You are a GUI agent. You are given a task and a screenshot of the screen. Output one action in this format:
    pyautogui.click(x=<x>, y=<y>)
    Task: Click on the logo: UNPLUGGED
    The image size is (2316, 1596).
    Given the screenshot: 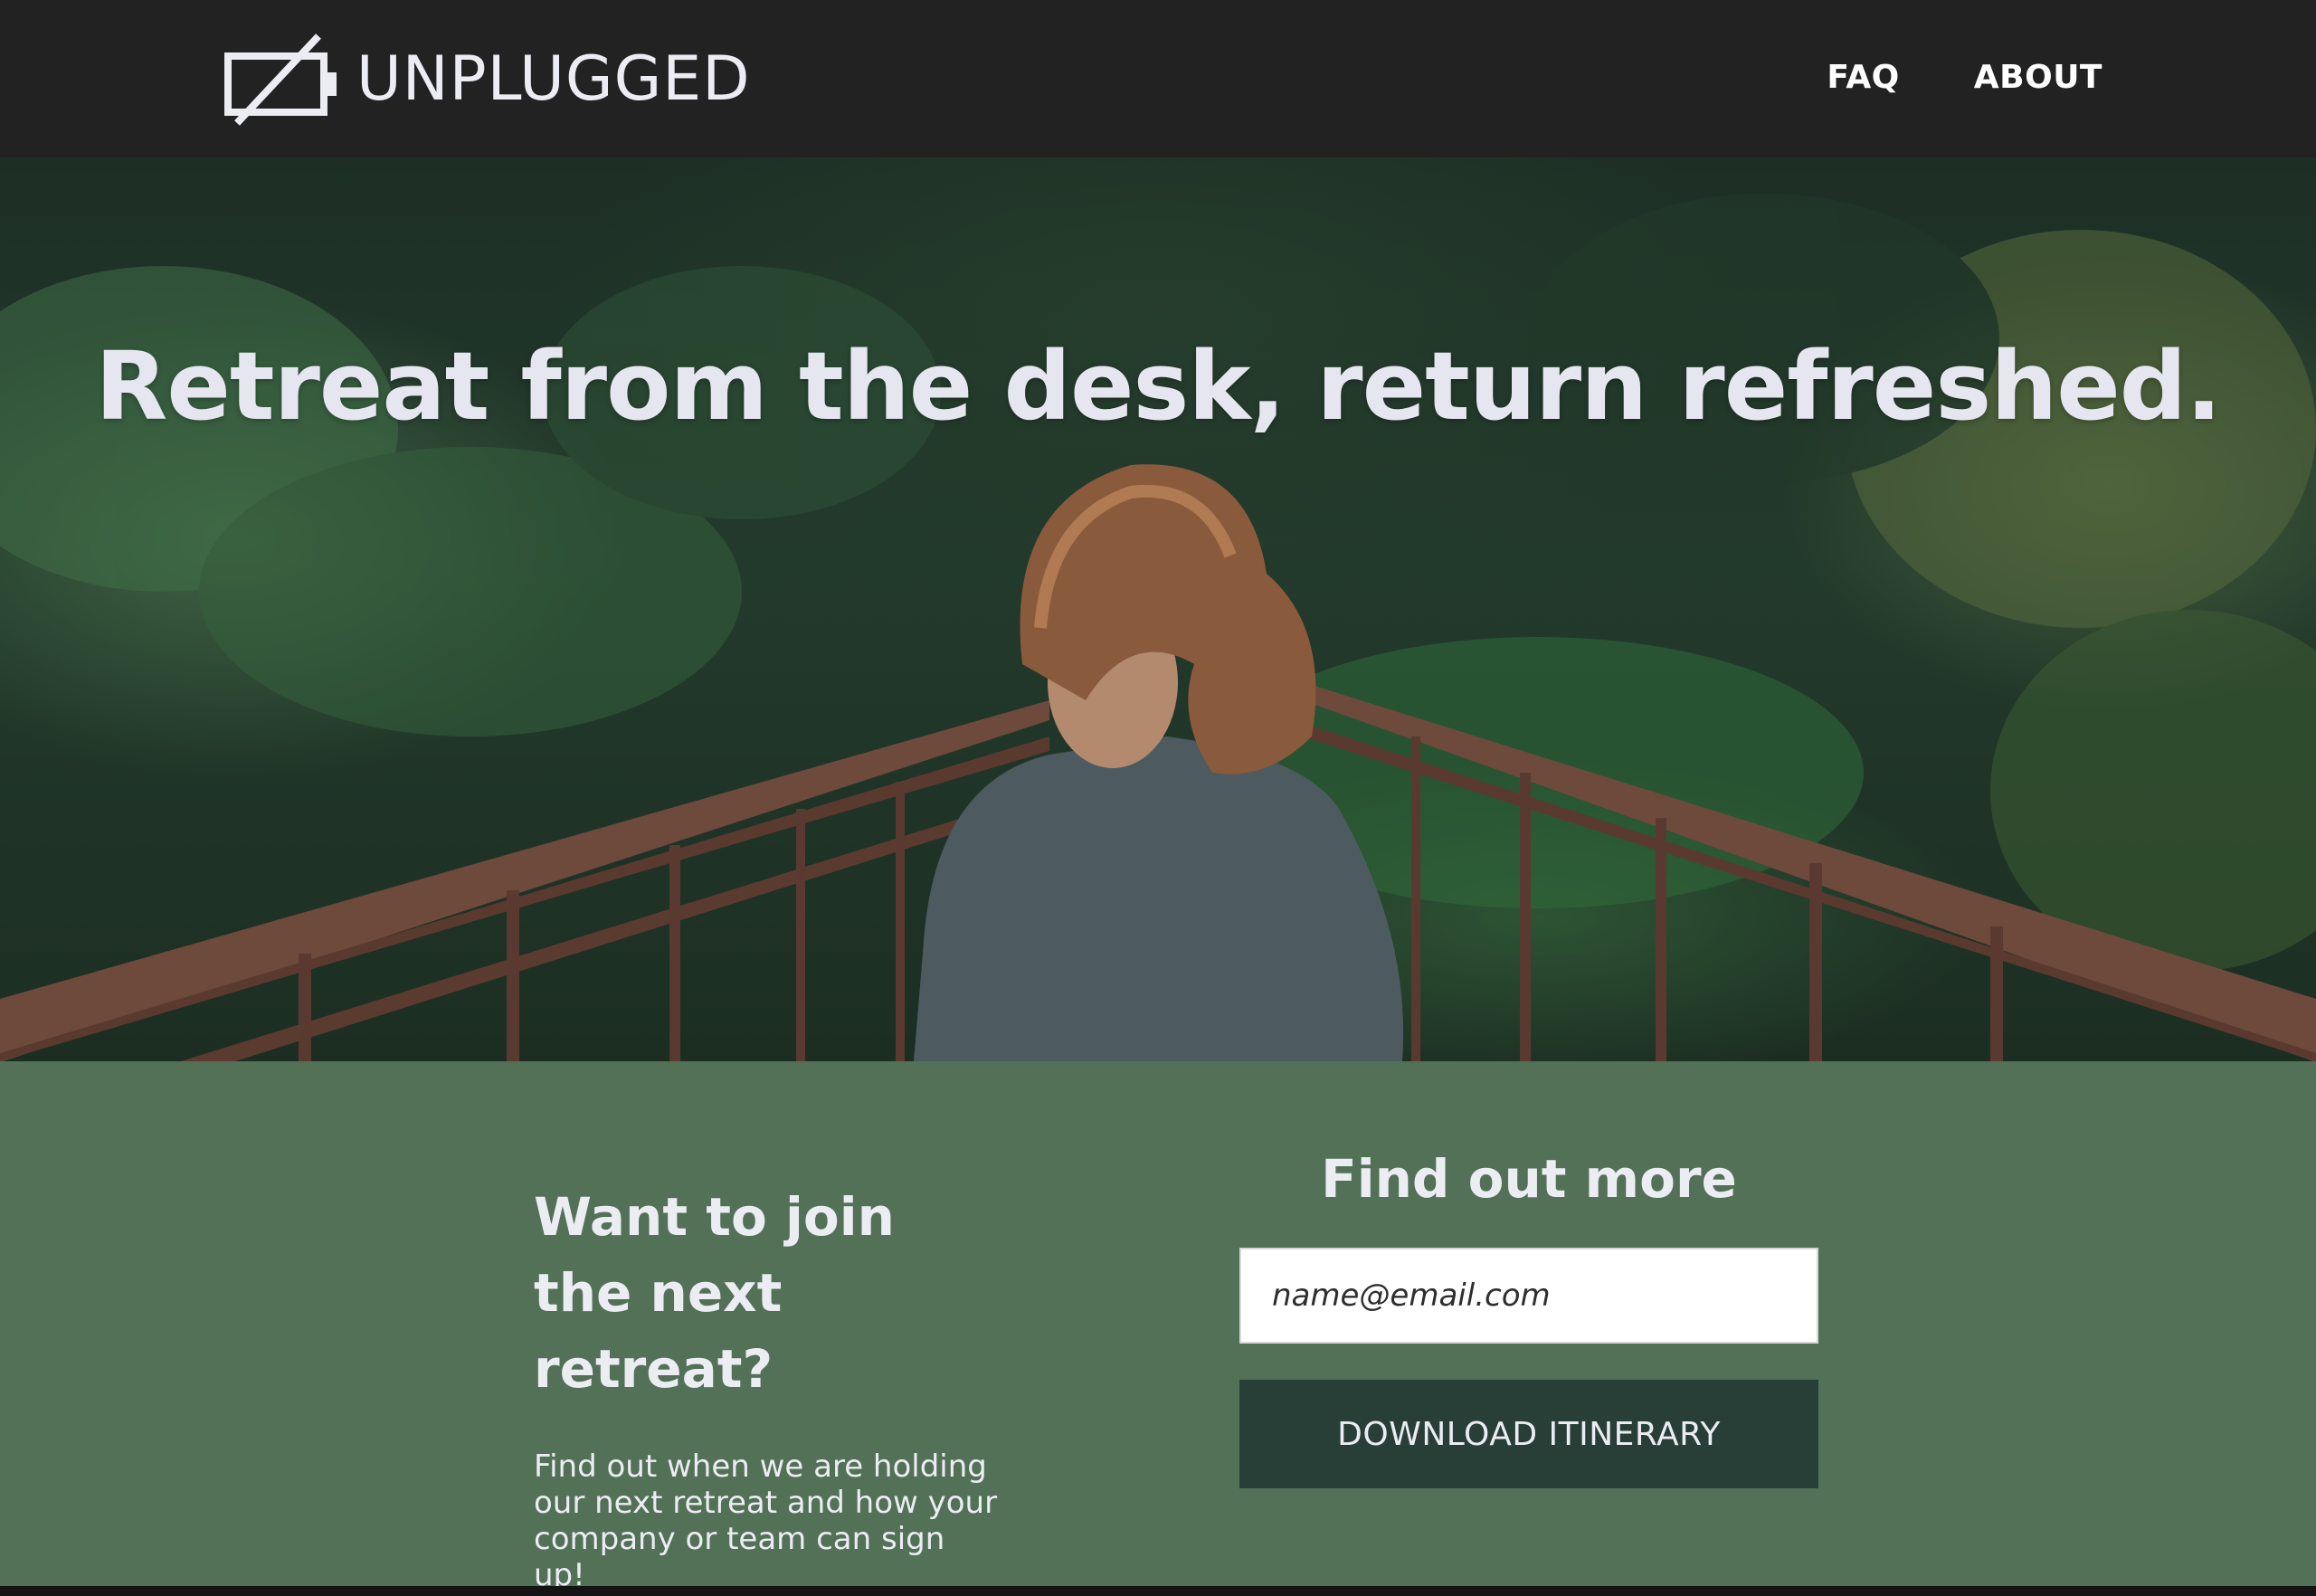 What is the action you would take?
    pyautogui.click(x=487, y=80)
    